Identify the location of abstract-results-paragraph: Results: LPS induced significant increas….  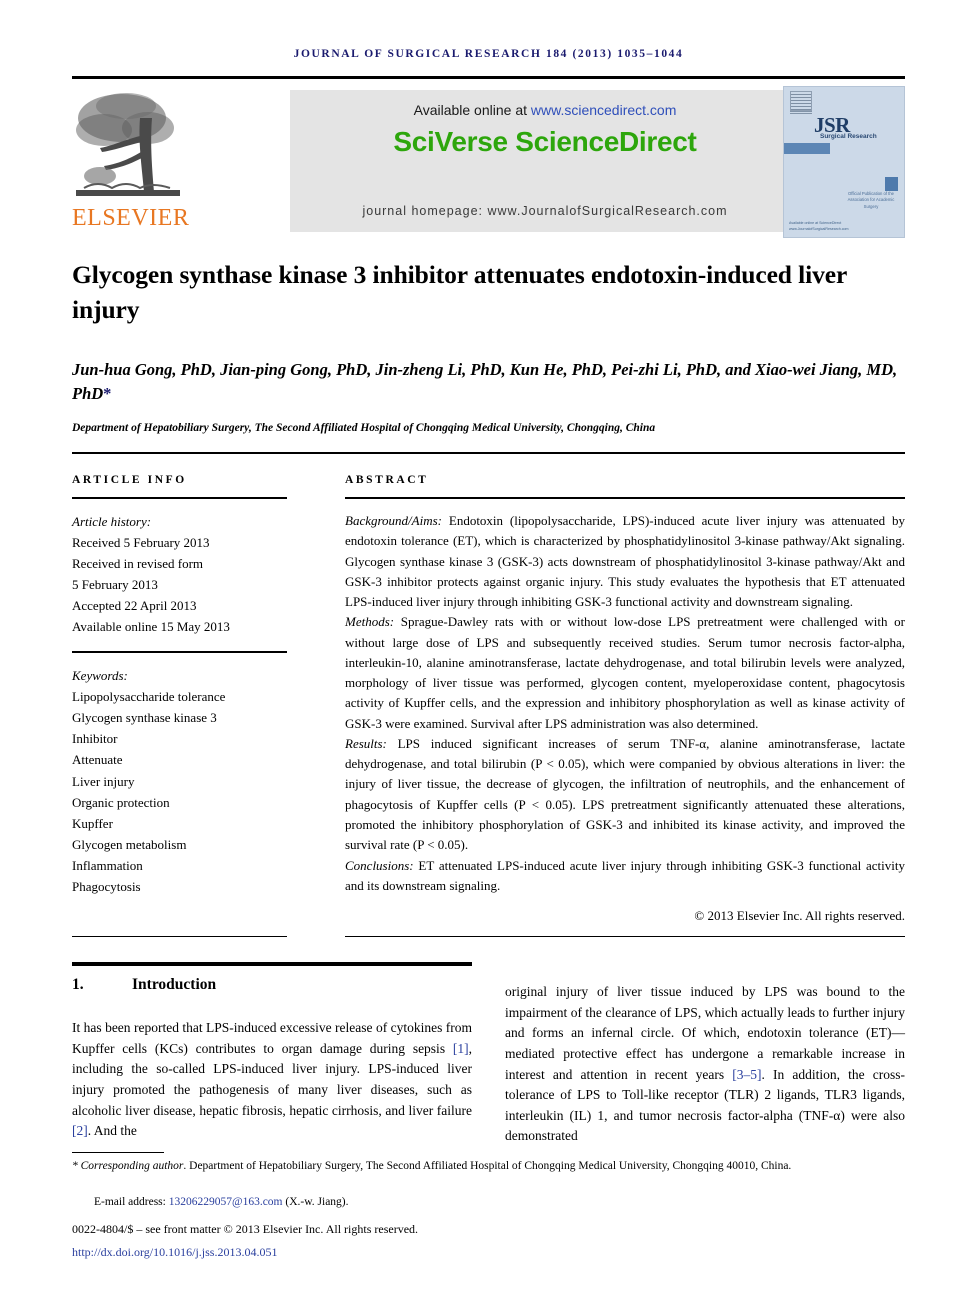
(625, 795).